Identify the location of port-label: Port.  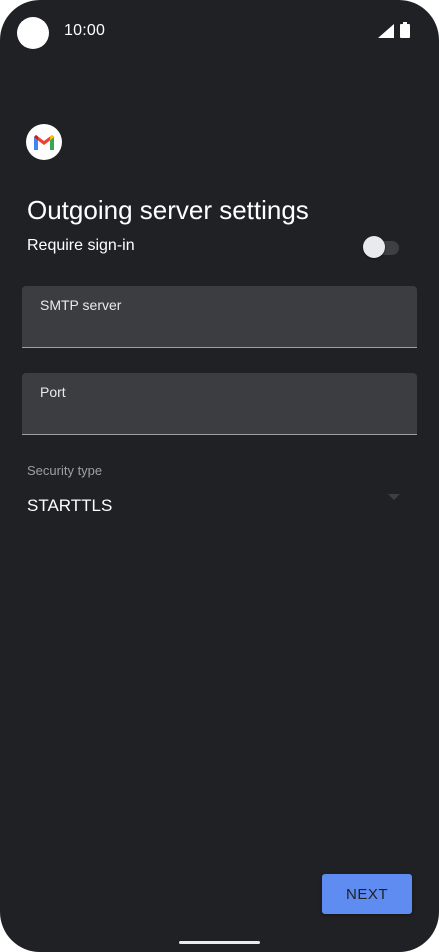
(53, 392).